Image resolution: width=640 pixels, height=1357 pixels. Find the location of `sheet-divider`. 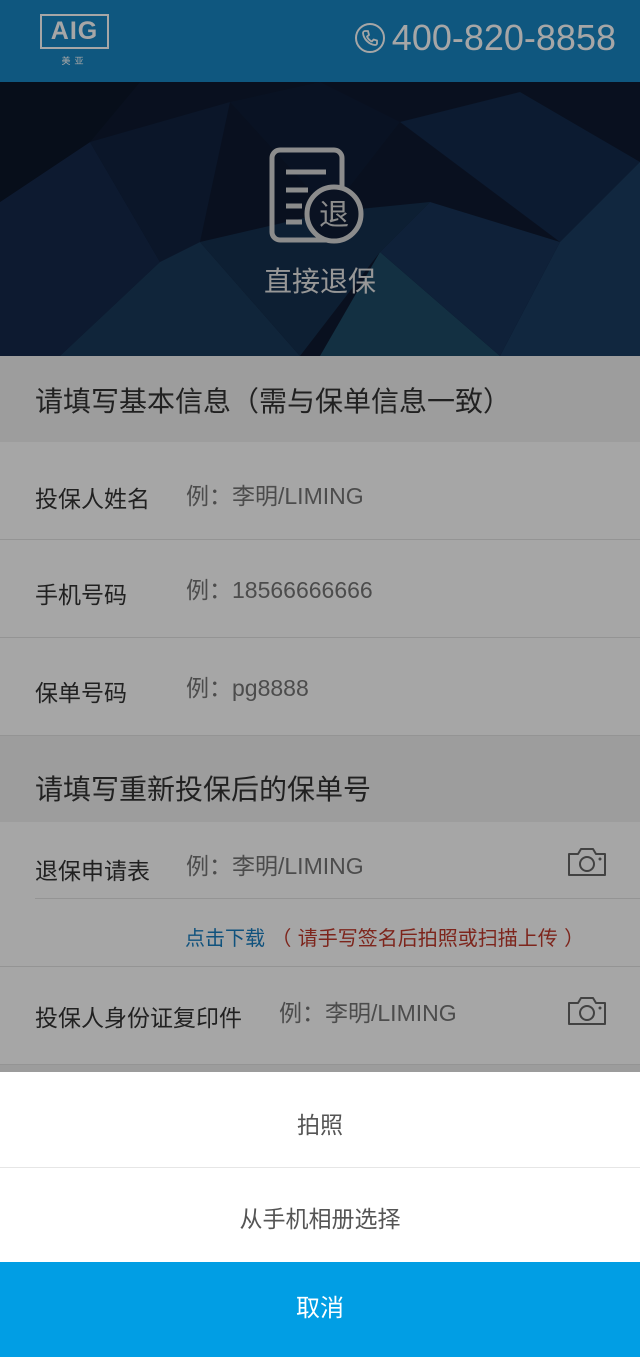

sheet-divider is located at coordinates (320, 1167).